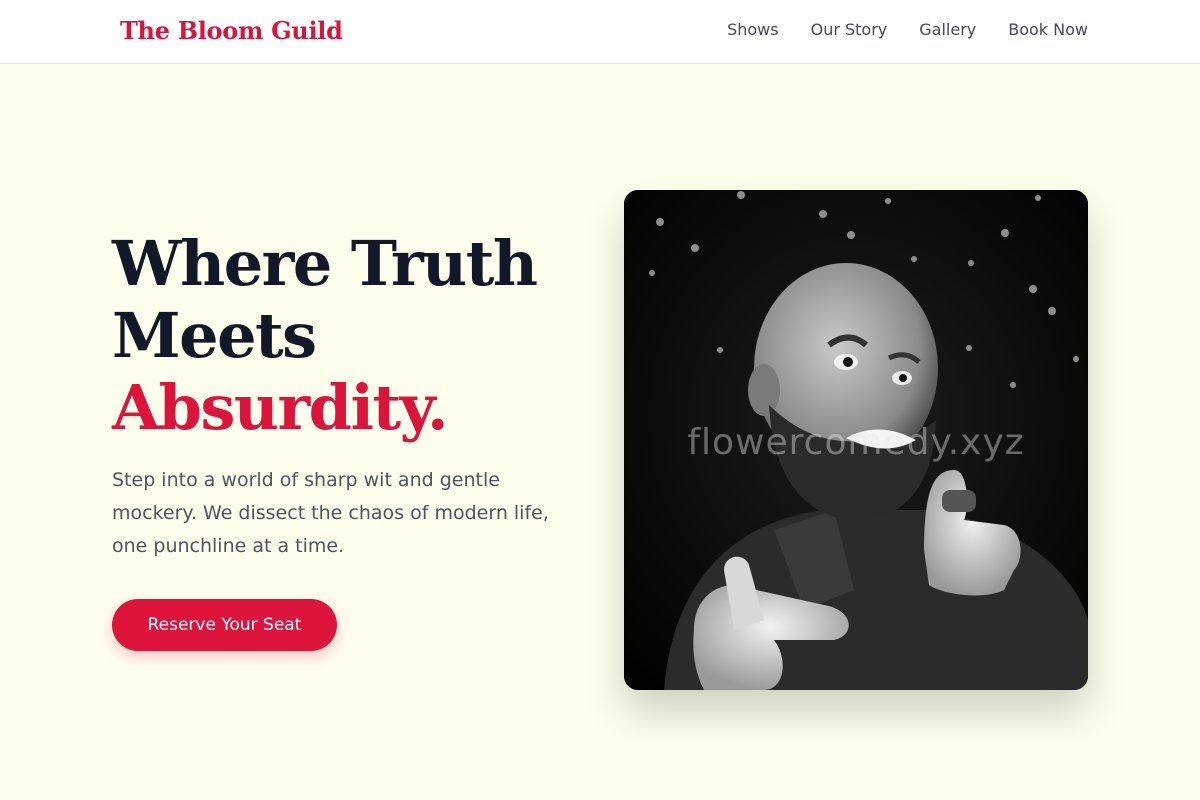 The height and width of the screenshot is (800, 1200). I want to click on image-watermark: flowercomedy.xyz, so click(856, 442).